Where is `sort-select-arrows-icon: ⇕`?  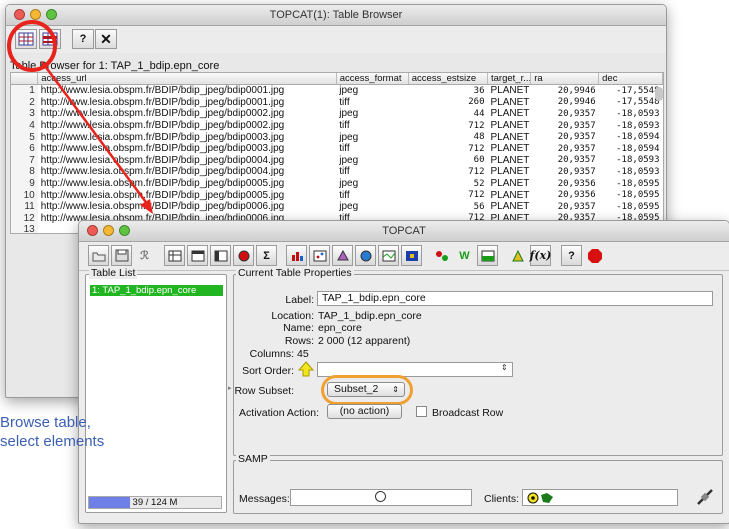
sort-select-arrows-icon: ⇕ is located at coordinates (504, 367).